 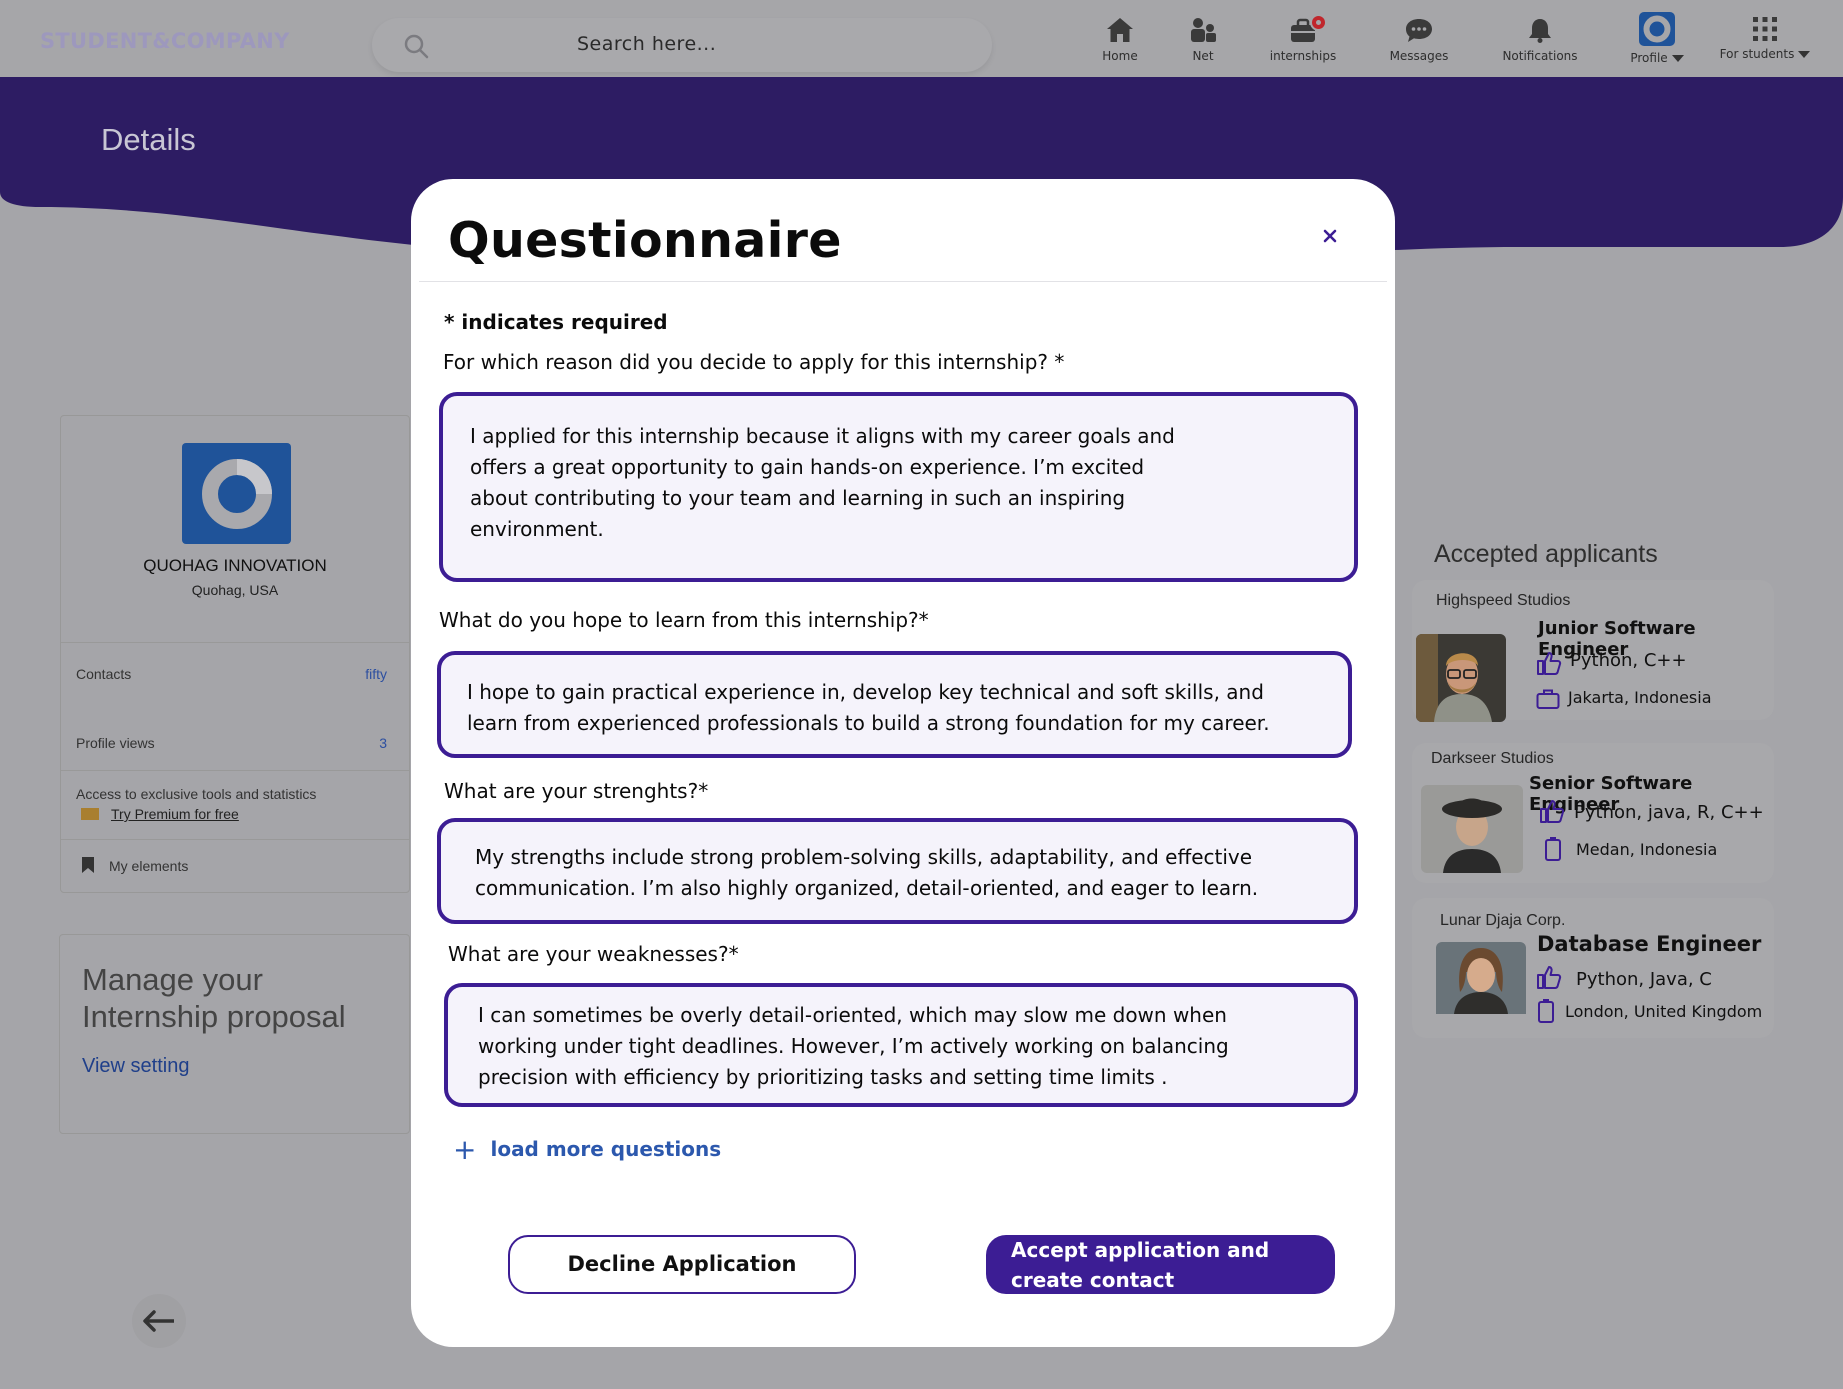 What do you see at coordinates (1669, 812) in the screenshot?
I see `applicant-skills: Python, java, R, C++` at bounding box center [1669, 812].